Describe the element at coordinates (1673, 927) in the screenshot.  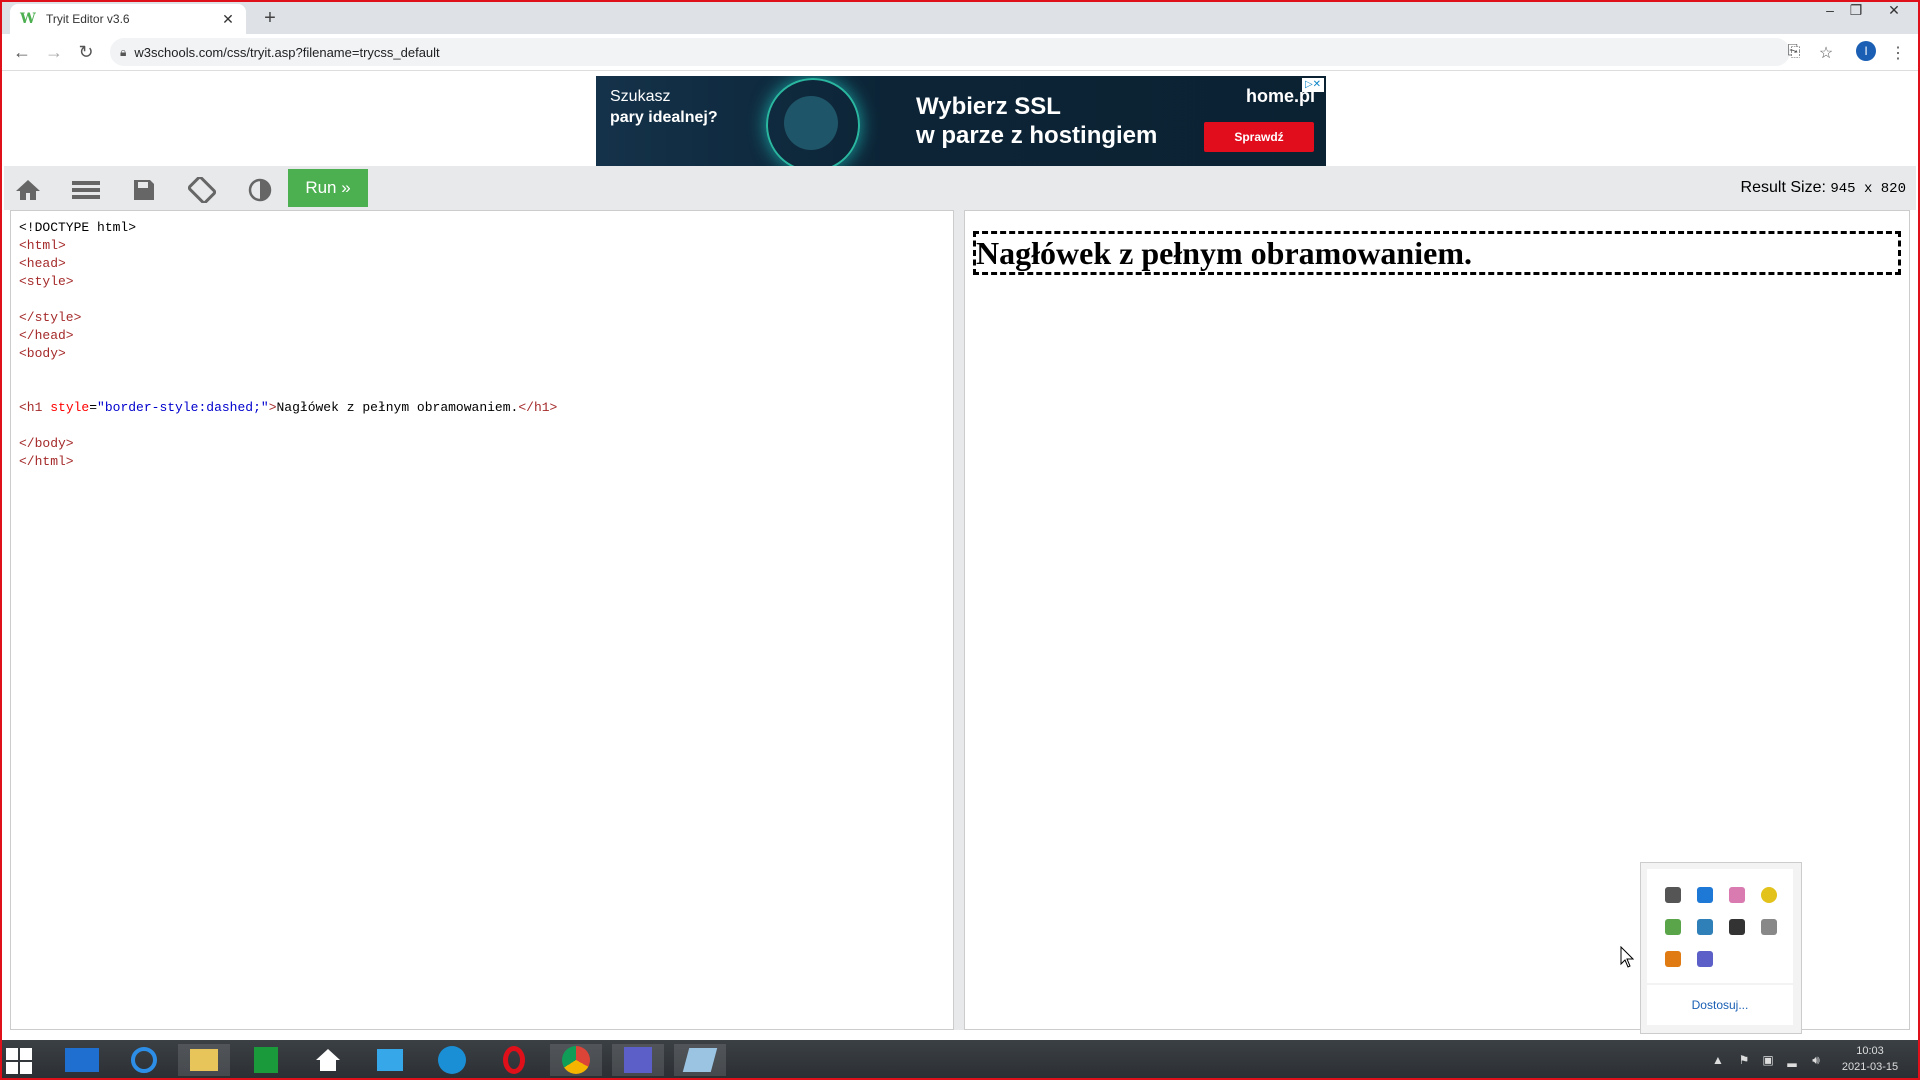
I see `tray-security-icon` at that location.